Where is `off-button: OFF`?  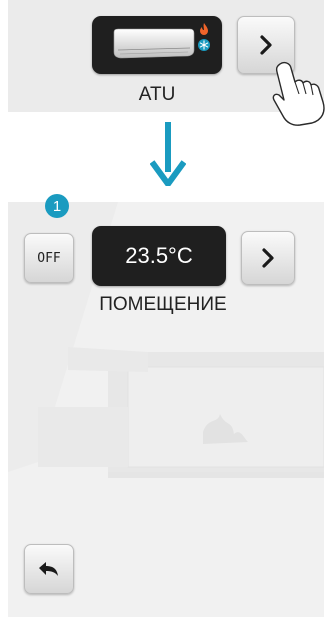
off-button: OFF is located at coordinates (49, 258).